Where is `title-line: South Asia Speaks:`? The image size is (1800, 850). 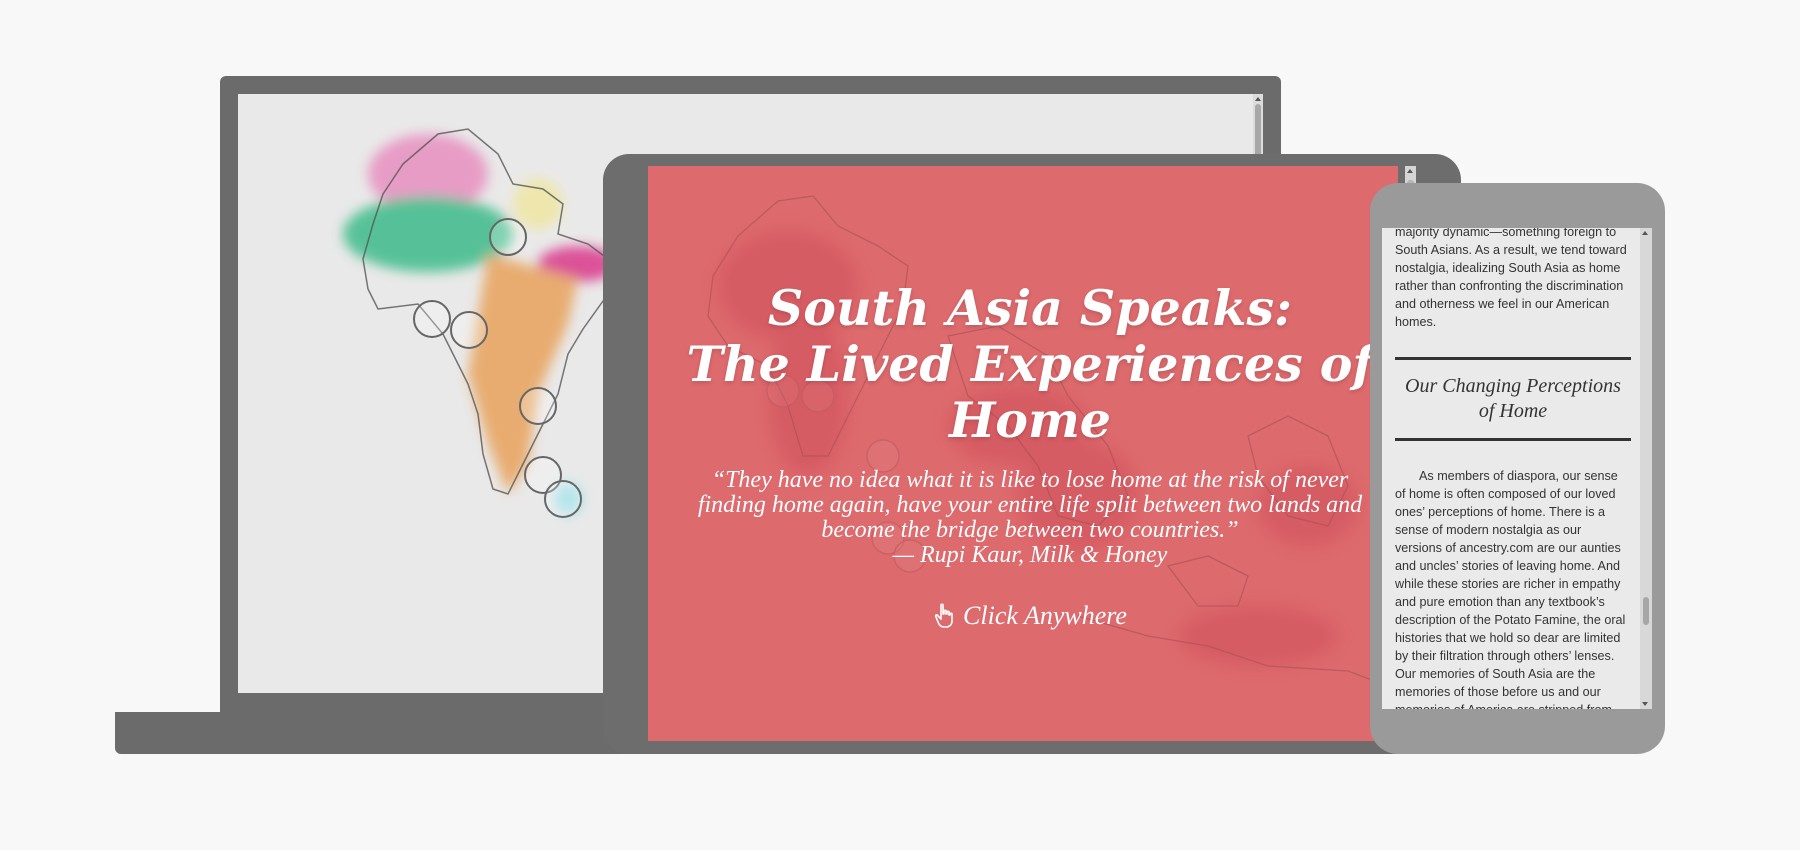 title-line: South Asia Speaks: is located at coordinates (1030, 308).